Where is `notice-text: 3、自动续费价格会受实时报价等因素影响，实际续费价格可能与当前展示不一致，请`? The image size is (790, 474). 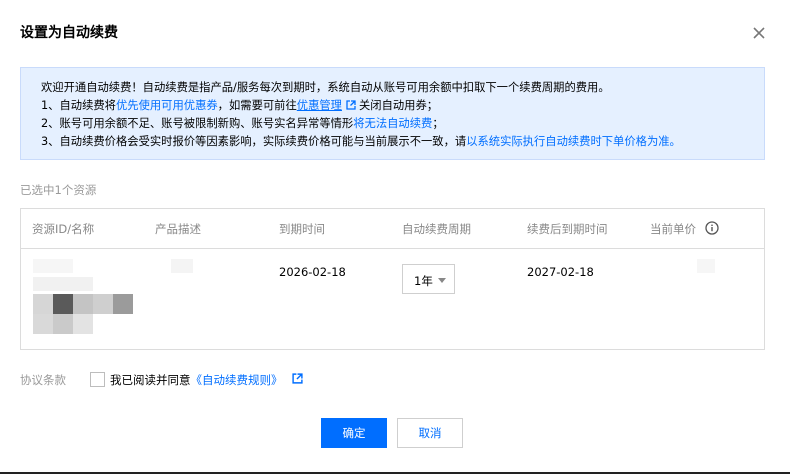 notice-text: 3、自动续费价格会受实时报价等因素影响，实际续费价格可能与当前展示不一致，请 is located at coordinates (254, 141).